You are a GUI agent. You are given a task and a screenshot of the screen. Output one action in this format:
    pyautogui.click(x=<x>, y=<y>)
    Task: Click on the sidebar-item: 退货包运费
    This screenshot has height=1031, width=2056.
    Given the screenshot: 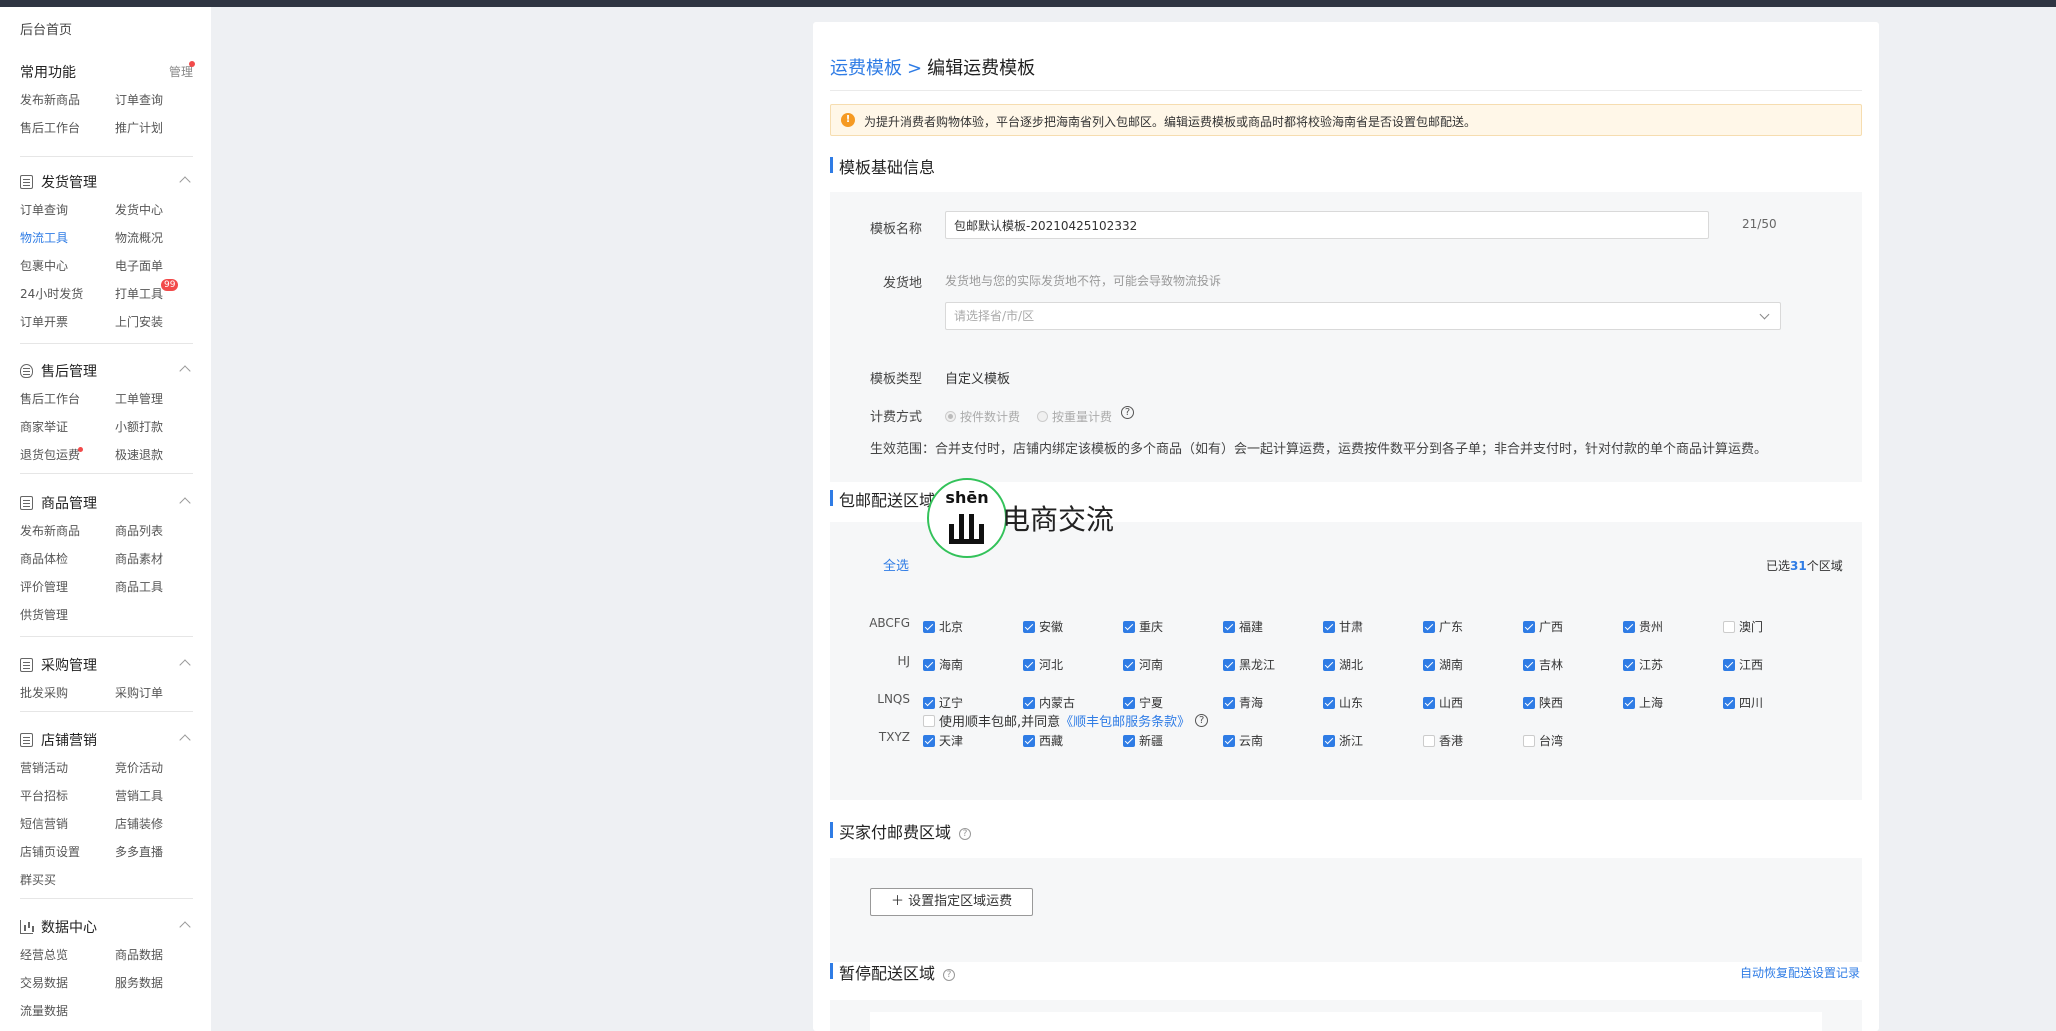 What is the action you would take?
    pyautogui.click(x=67, y=455)
    